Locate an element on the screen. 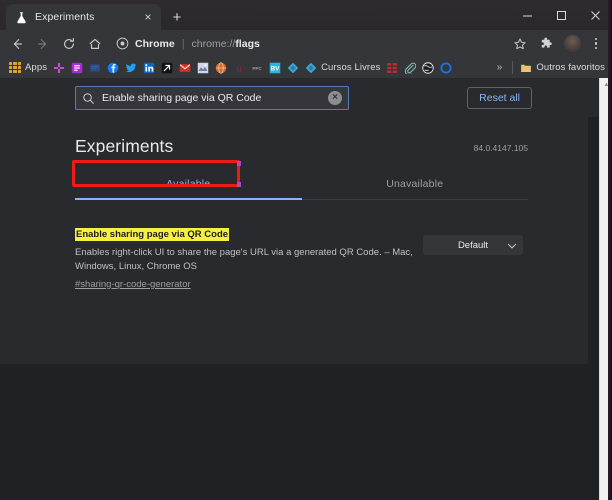 The height and width of the screenshot is (500, 612). ppc-icon: PPC is located at coordinates (257, 67).